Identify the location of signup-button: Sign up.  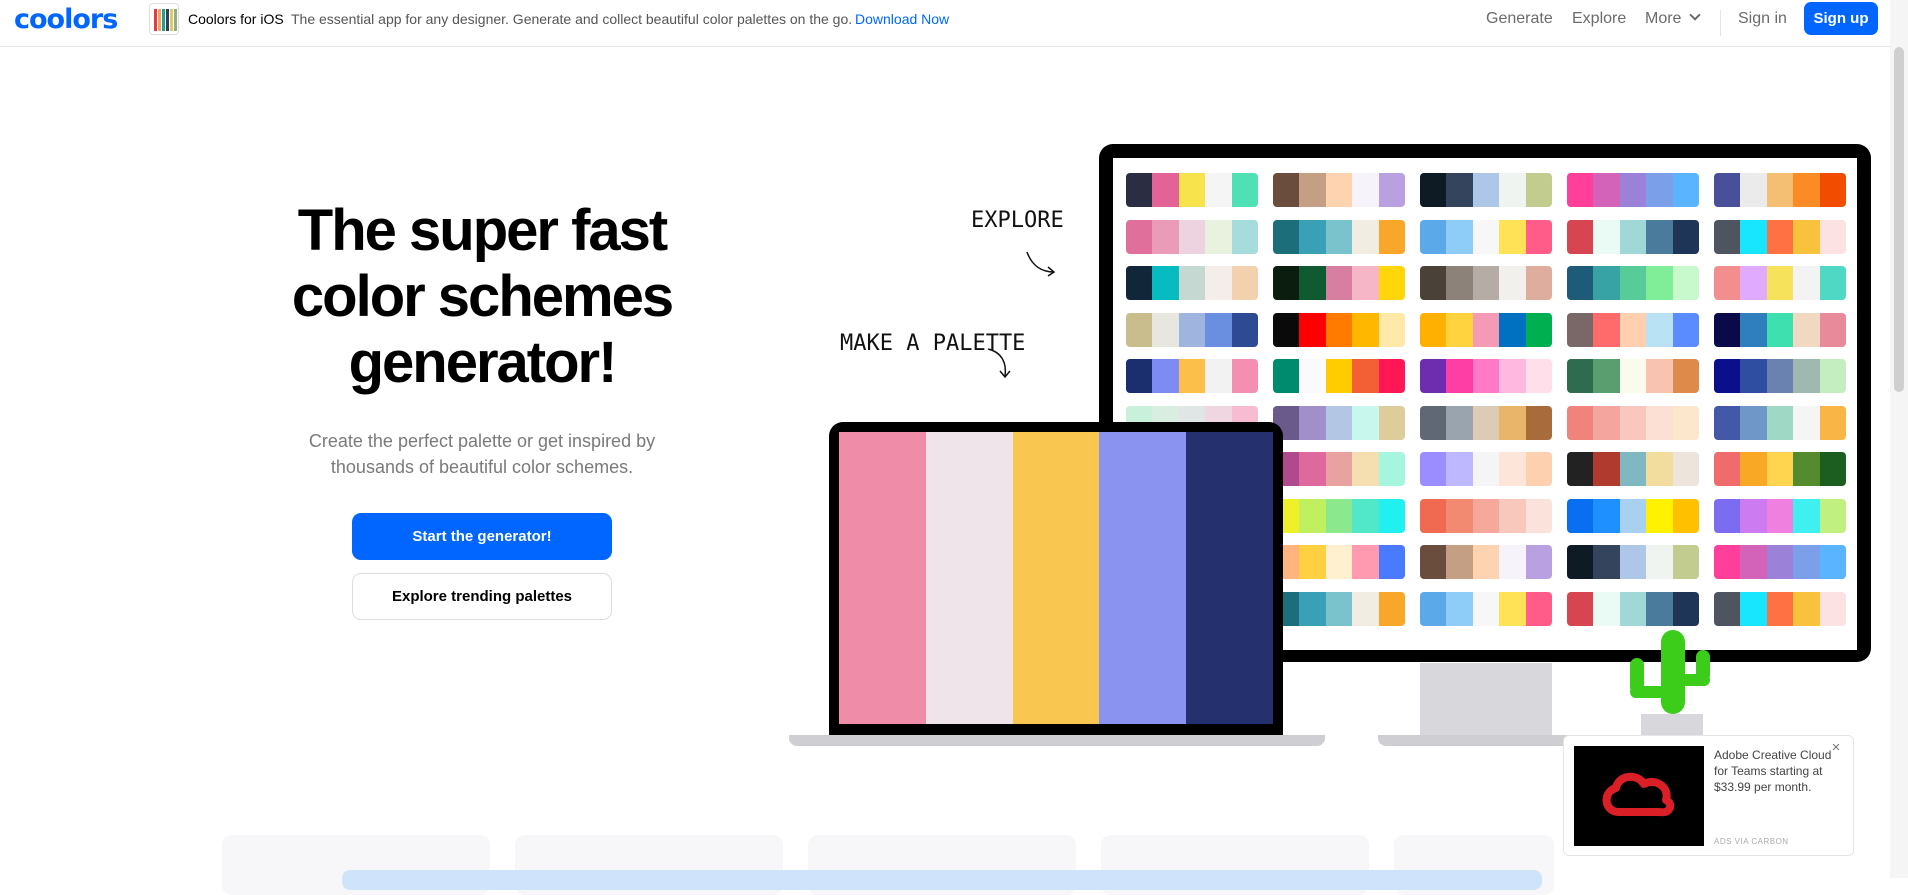
(1841, 18).